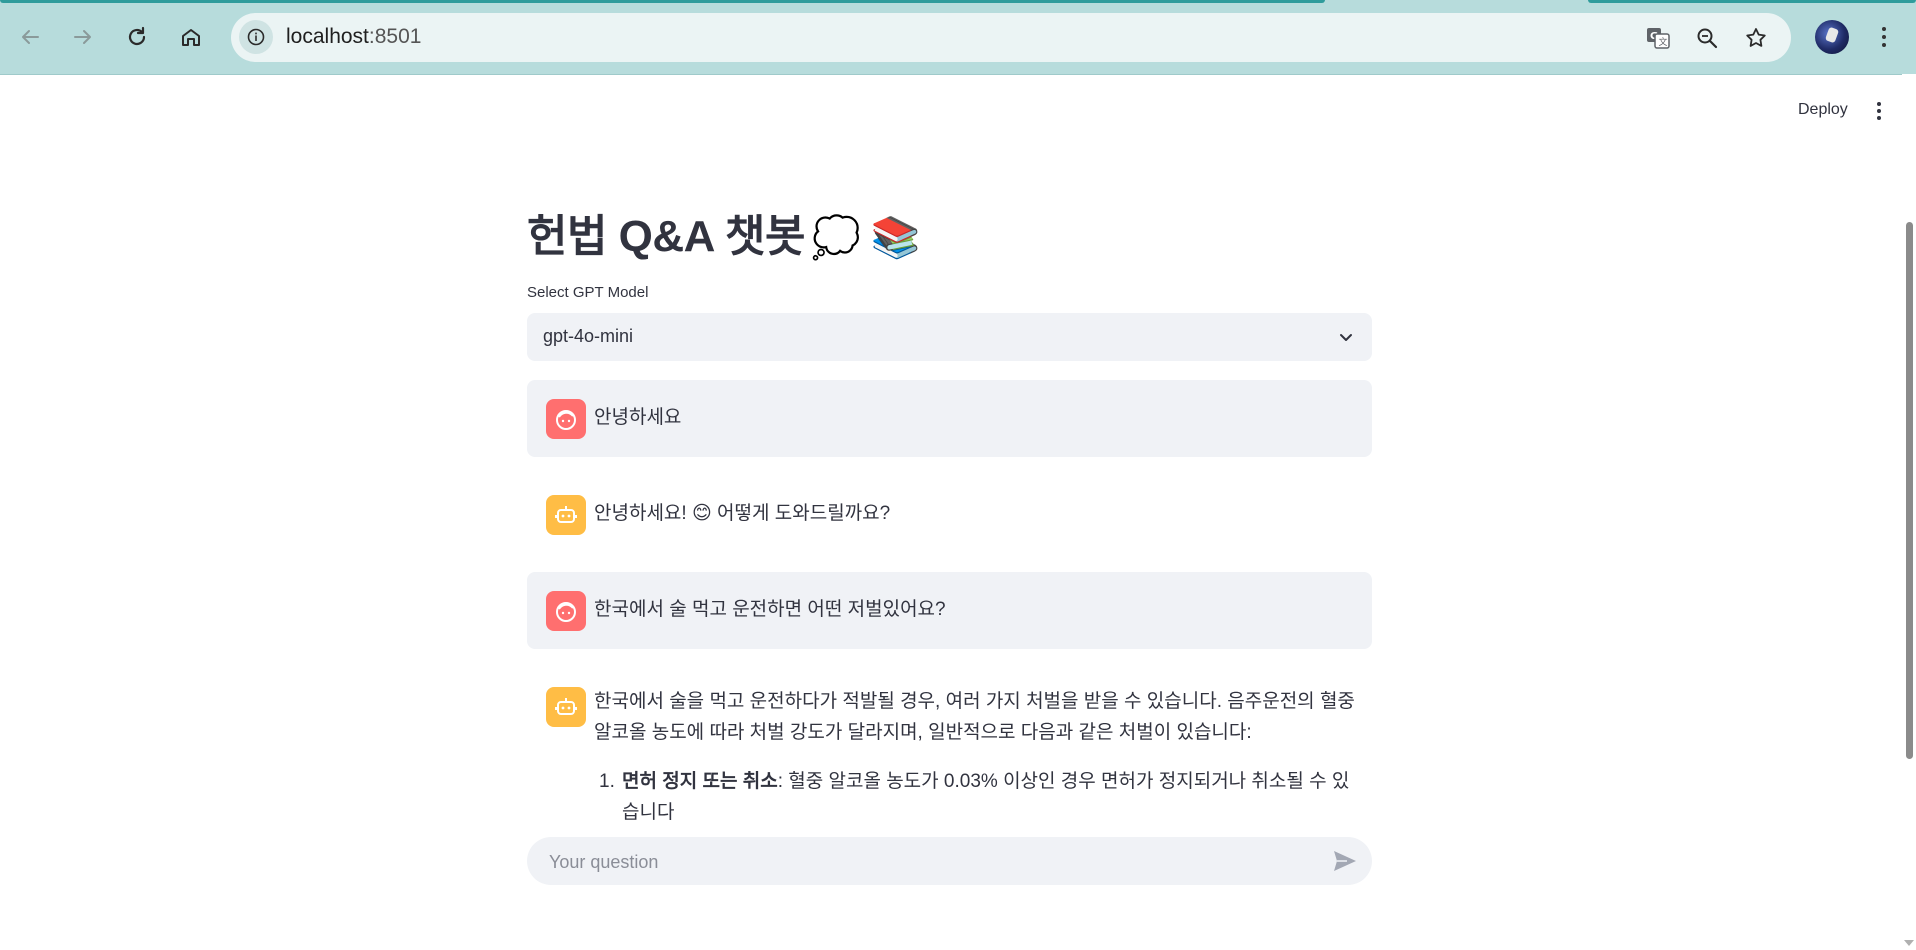 This screenshot has height=950, width=1916. I want to click on page-title: 헌법 Q&A 챗봇 💭 📚, so click(724, 232).